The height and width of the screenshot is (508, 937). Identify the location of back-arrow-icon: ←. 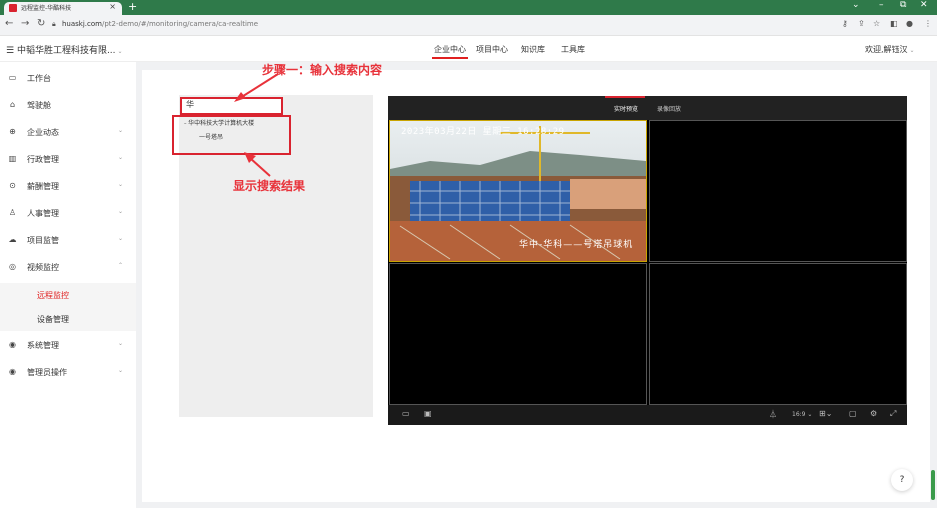
(9, 23).